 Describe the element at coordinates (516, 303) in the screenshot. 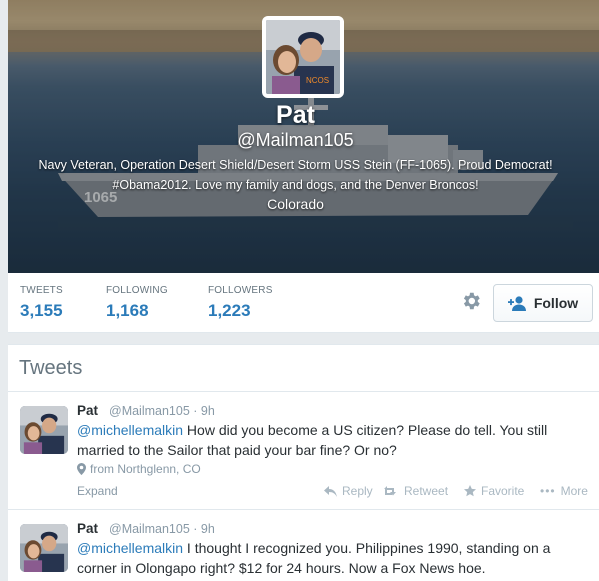

I see `add-user-icon` at that location.